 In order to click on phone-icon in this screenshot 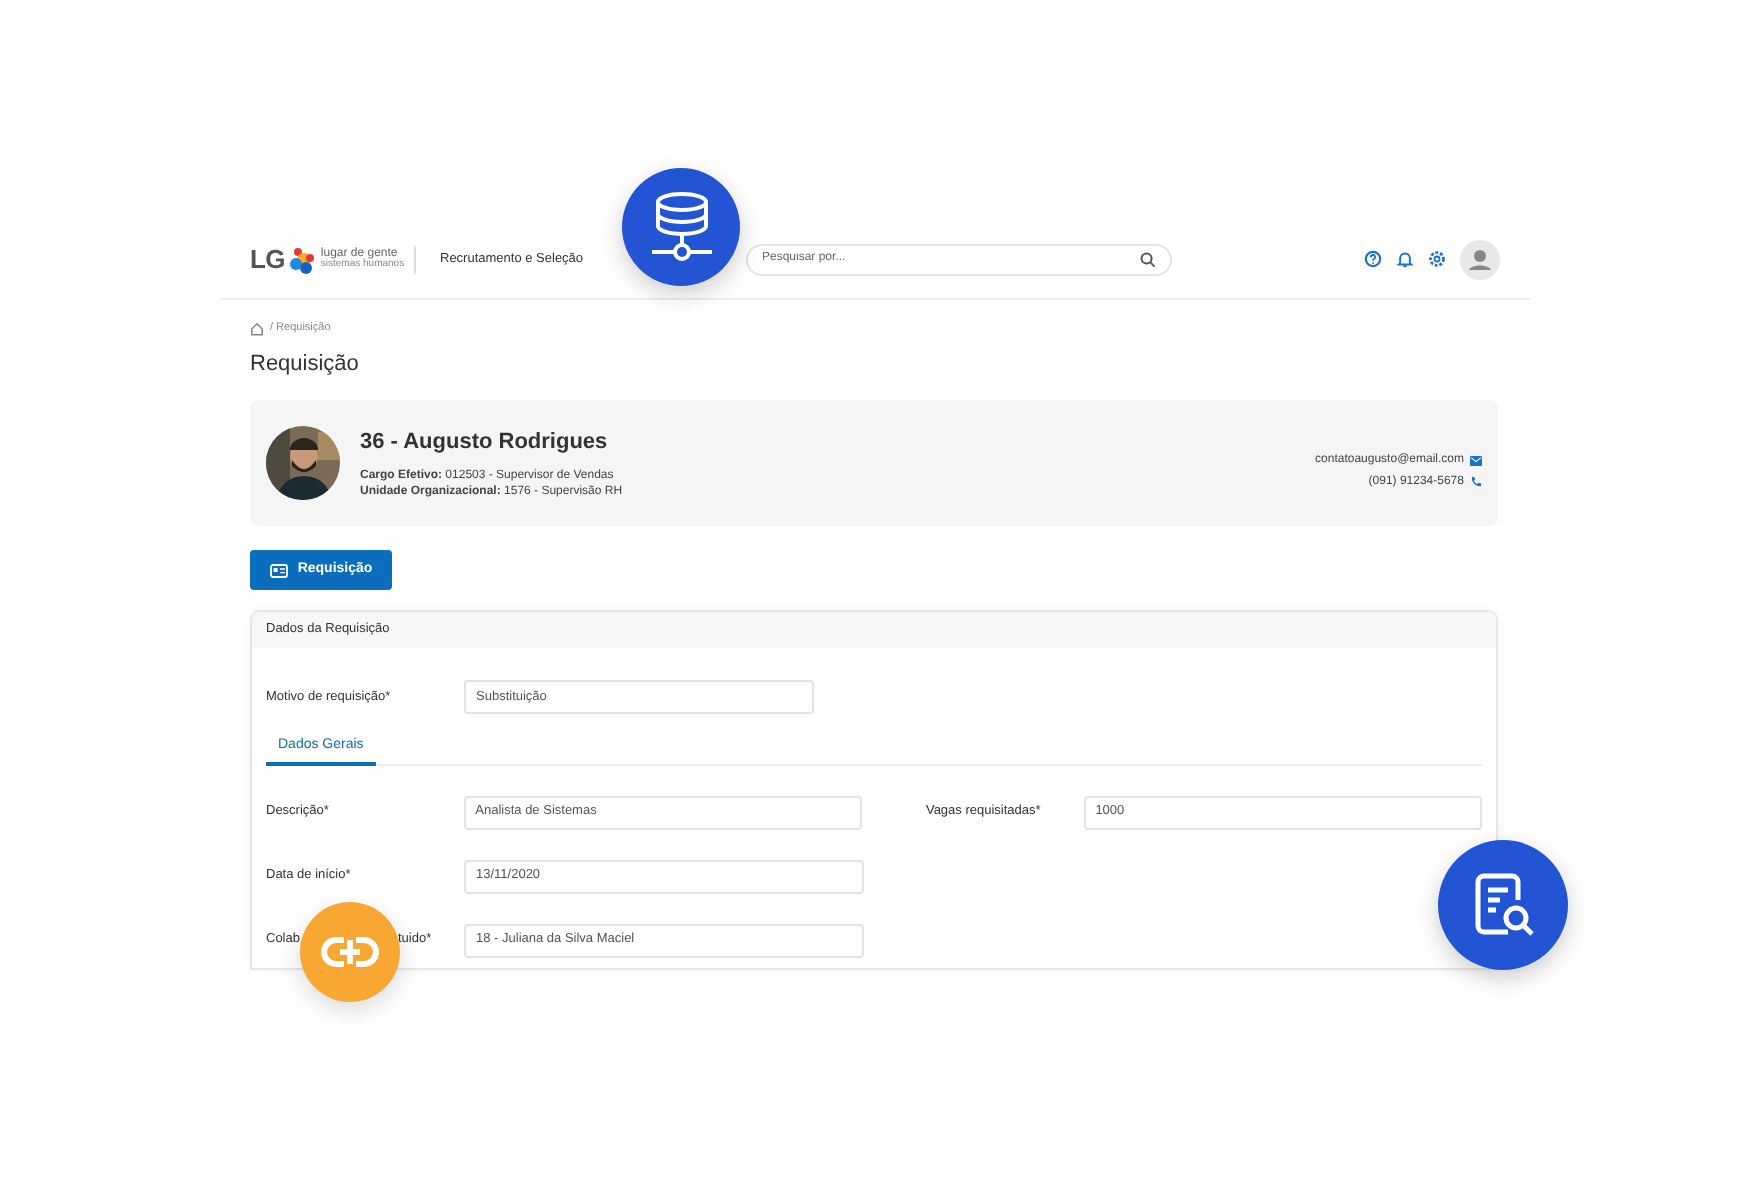, I will do `click(1476, 482)`.